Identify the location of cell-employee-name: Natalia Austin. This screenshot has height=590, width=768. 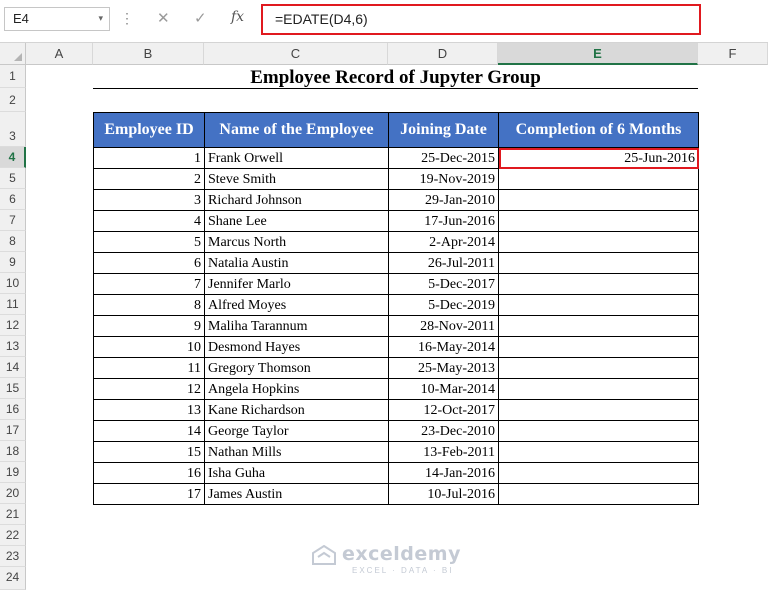
(296, 263).